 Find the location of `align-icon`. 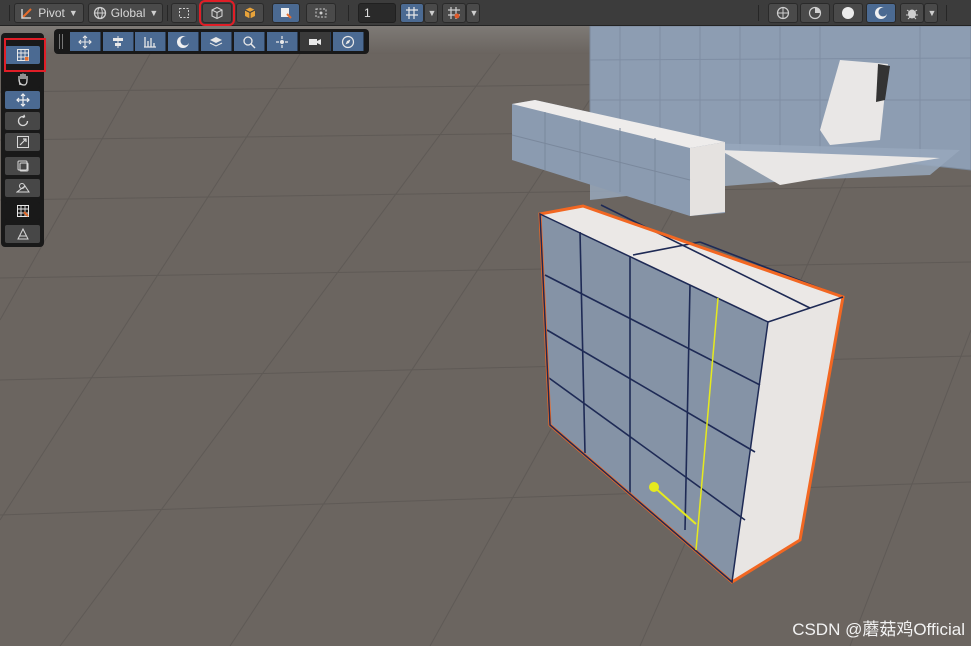

align-icon is located at coordinates (118, 41).